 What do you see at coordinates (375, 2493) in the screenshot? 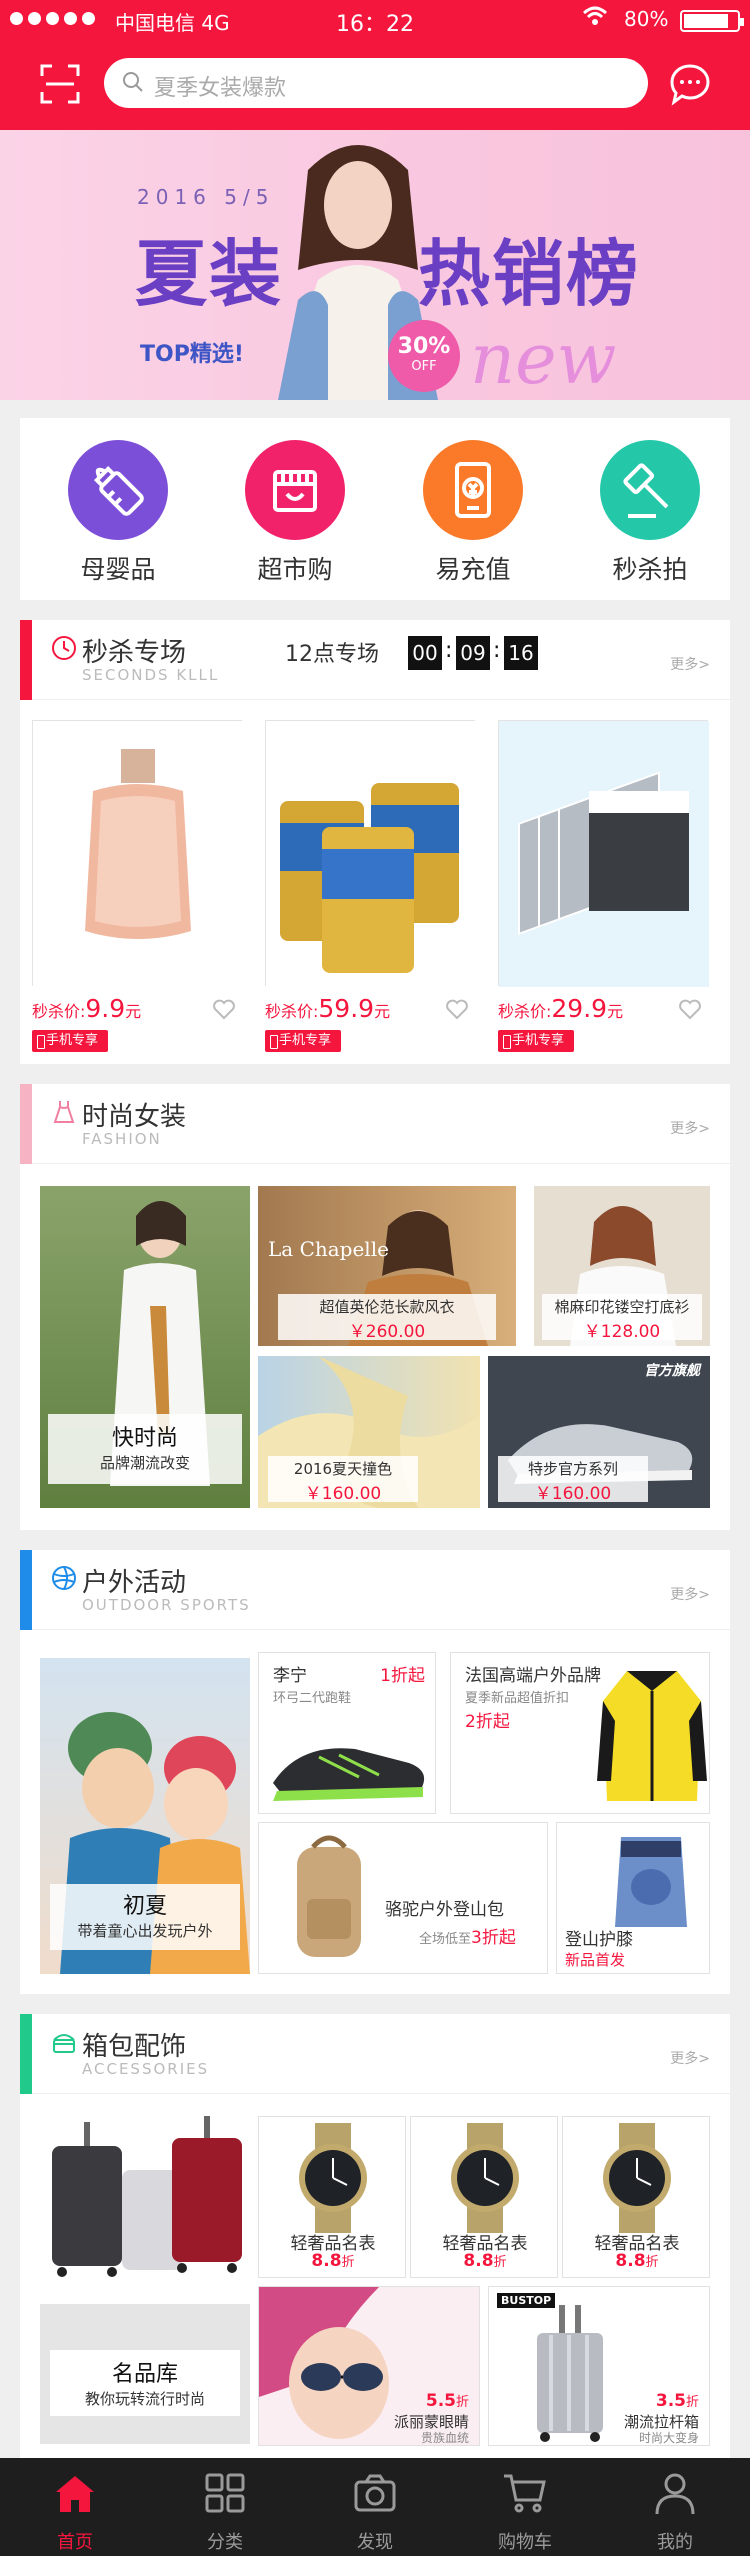
I see `camera-icon` at bounding box center [375, 2493].